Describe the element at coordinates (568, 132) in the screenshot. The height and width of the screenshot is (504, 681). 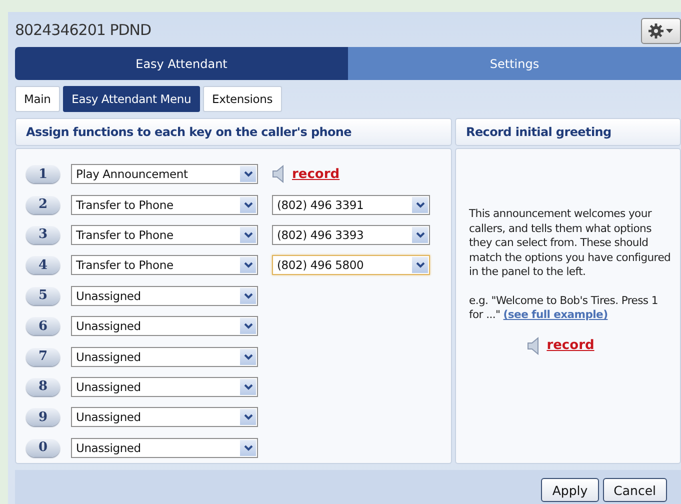
I see `section-header: Record initial greeting` at that location.